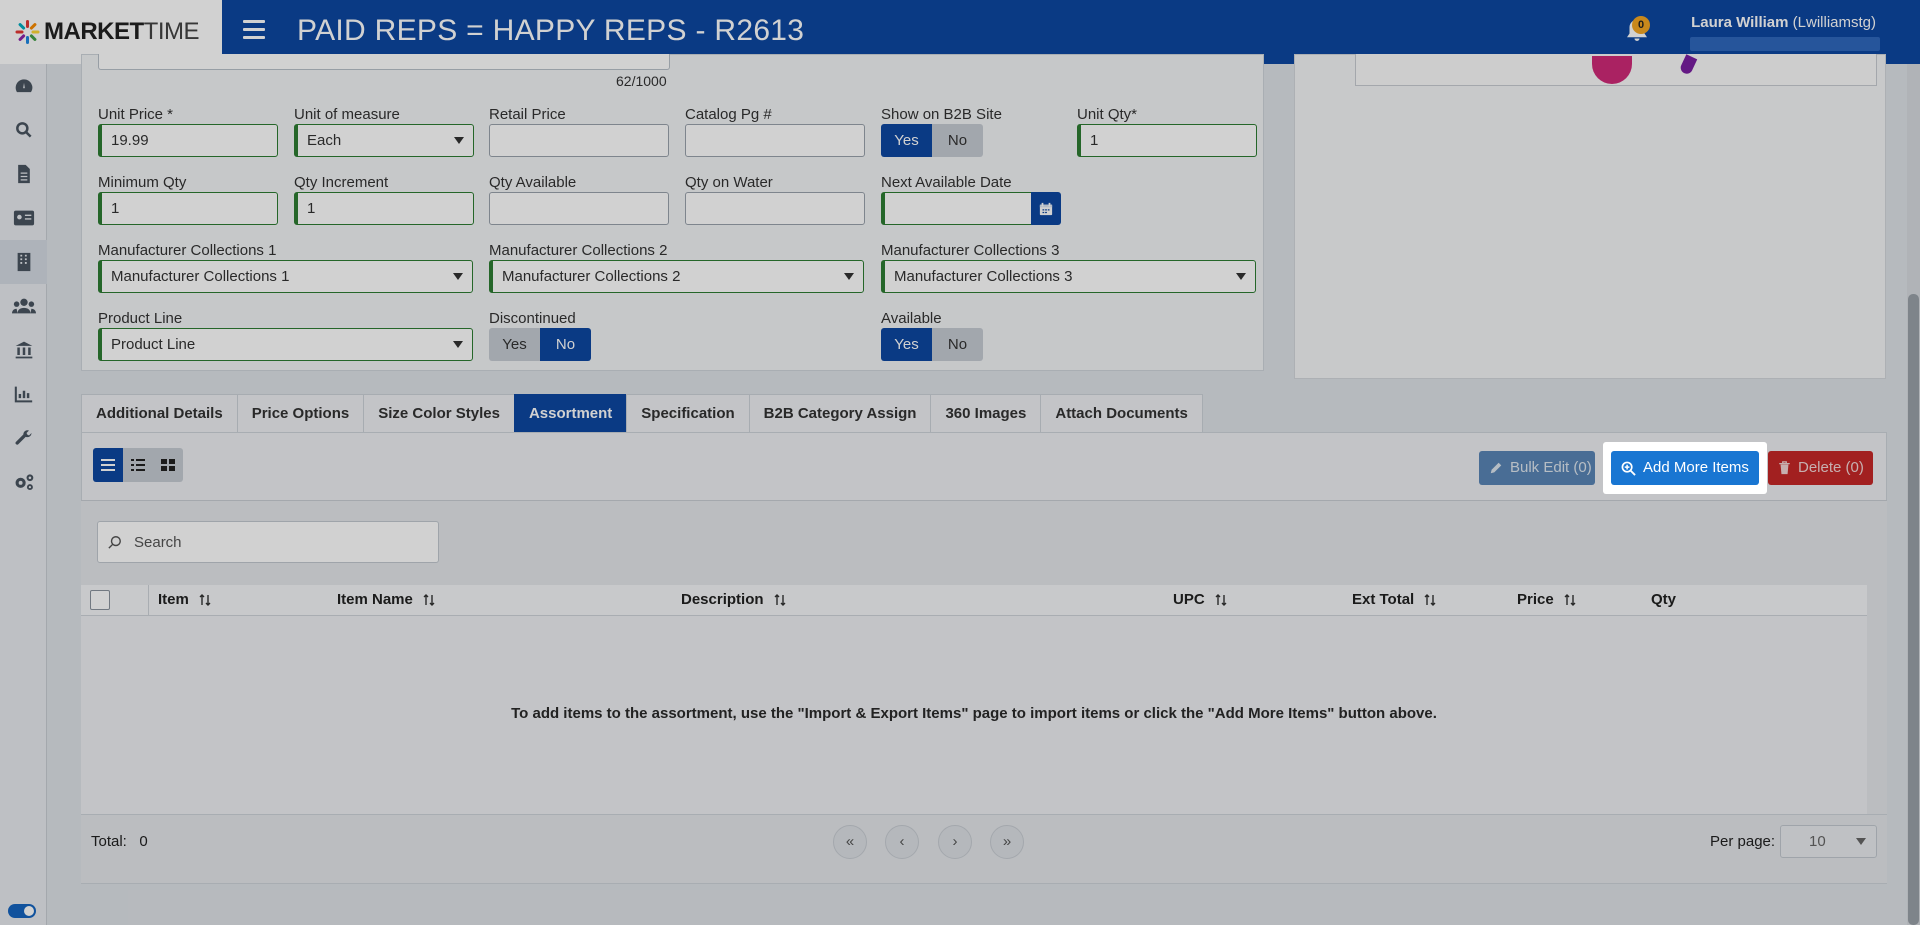 The height and width of the screenshot is (925, 1920). I want to click on grid-icon, so click(168, 465).